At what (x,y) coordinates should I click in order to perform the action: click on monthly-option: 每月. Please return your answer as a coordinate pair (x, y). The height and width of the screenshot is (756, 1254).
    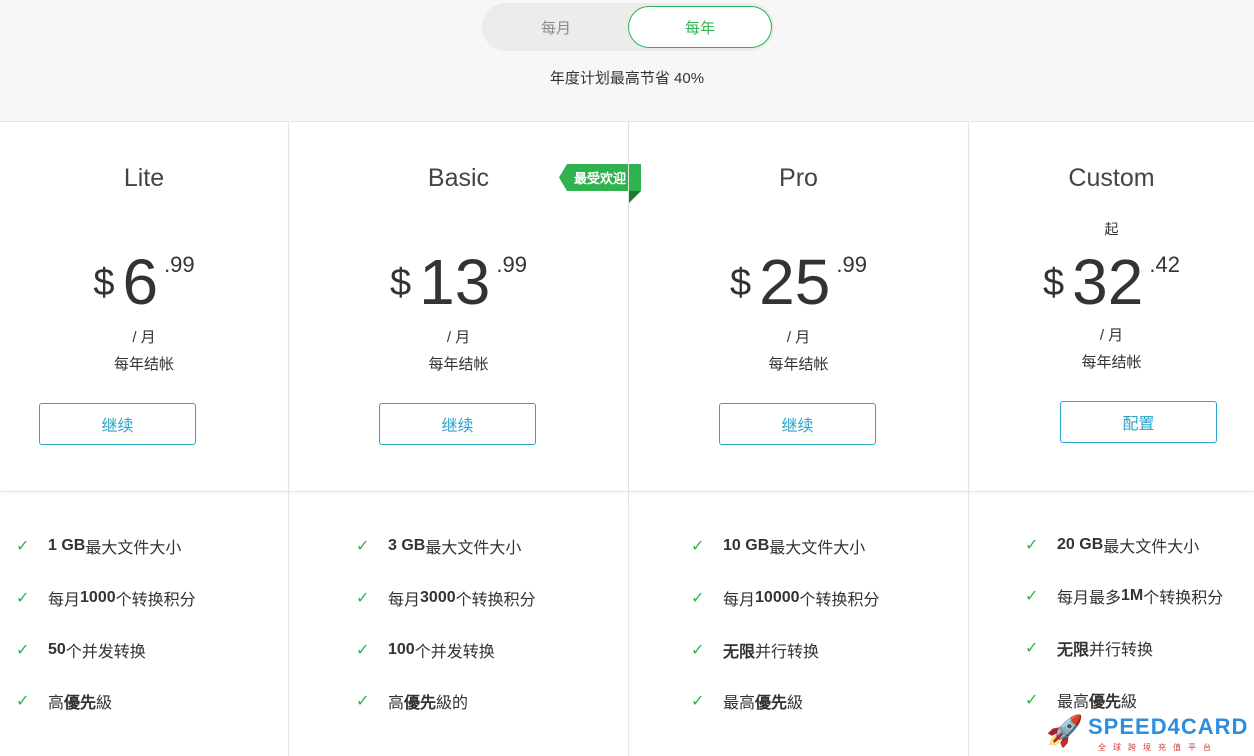
    Looking at the image, I should click on (556, 27).